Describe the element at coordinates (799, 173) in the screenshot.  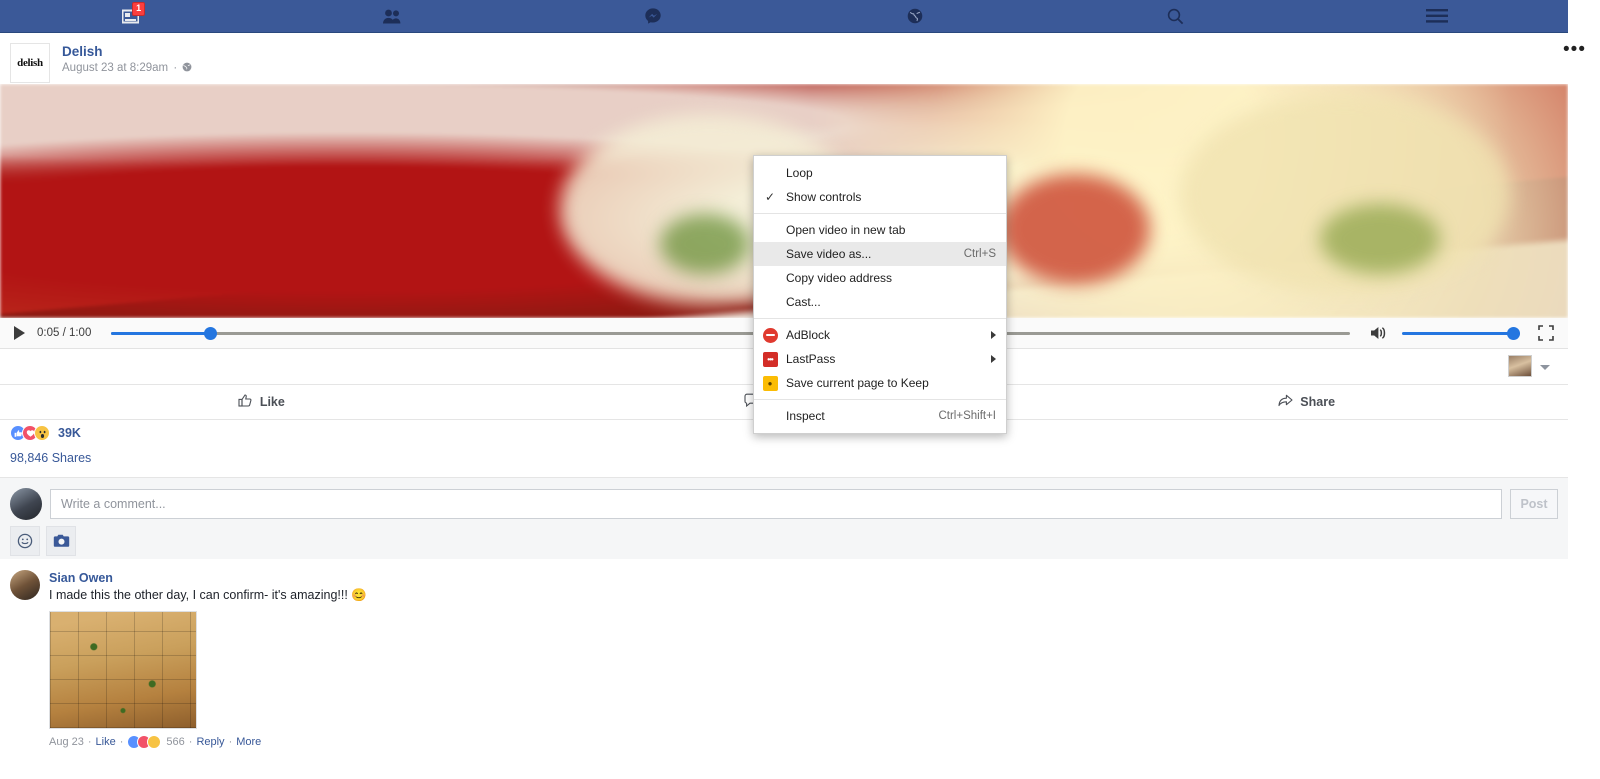
I see `context-menu-item-label: Loop` at that location.